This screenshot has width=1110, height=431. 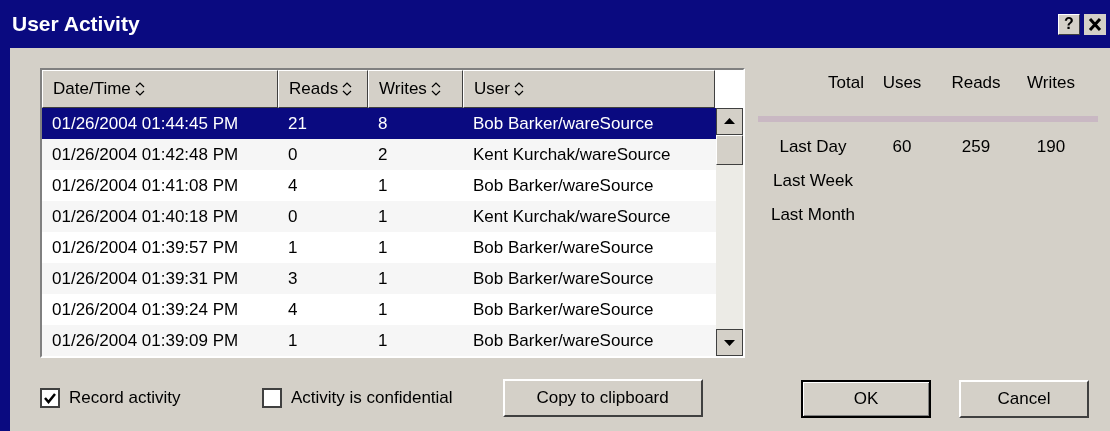 I want to click on summary-value: 259, so click(x=976, y=147).